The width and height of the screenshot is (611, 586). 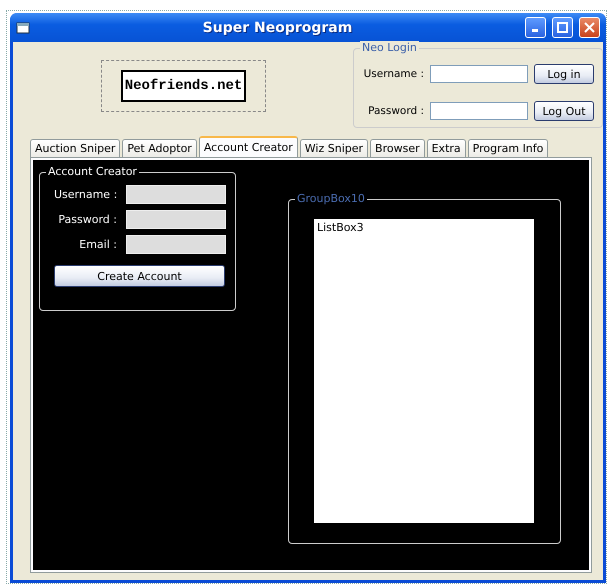 I want to click on field-label: Email :, so click(x=97, y=244).